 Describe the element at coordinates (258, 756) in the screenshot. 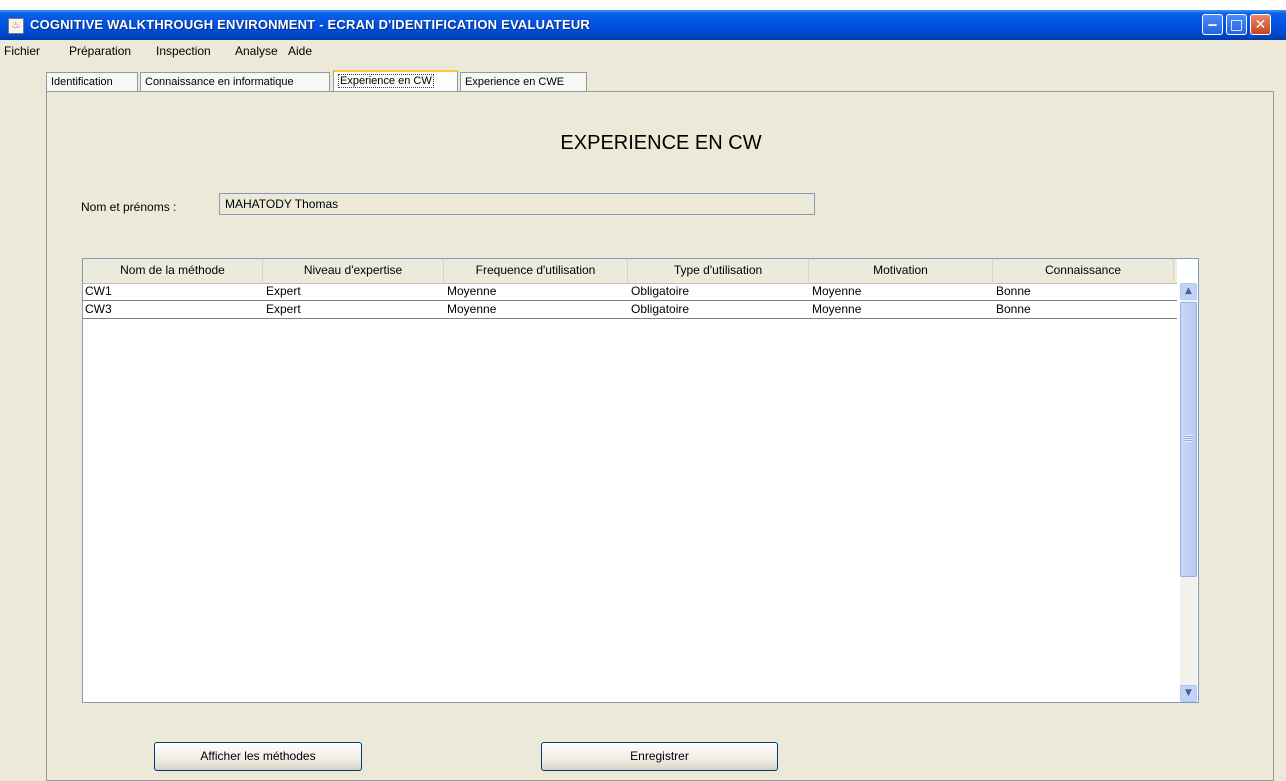

I see `show-methods-button: Afficher les méthodes` at that location.